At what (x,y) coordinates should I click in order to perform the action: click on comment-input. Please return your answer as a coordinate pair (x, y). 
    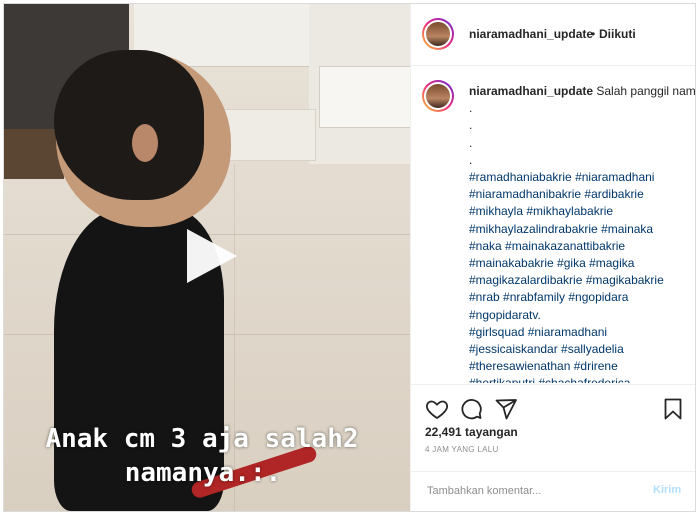
    Looking at the image, I should click on (527, 491).